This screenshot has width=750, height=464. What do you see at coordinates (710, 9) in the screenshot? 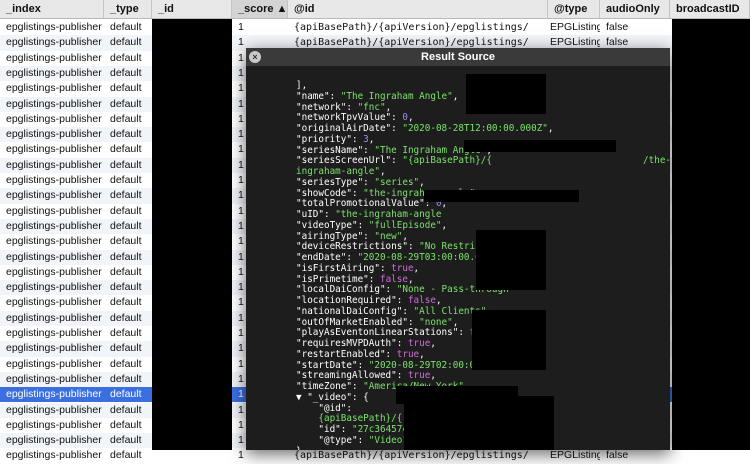
I see `column-header-broadcast: broadcastID` at bounding box center [710, 9].